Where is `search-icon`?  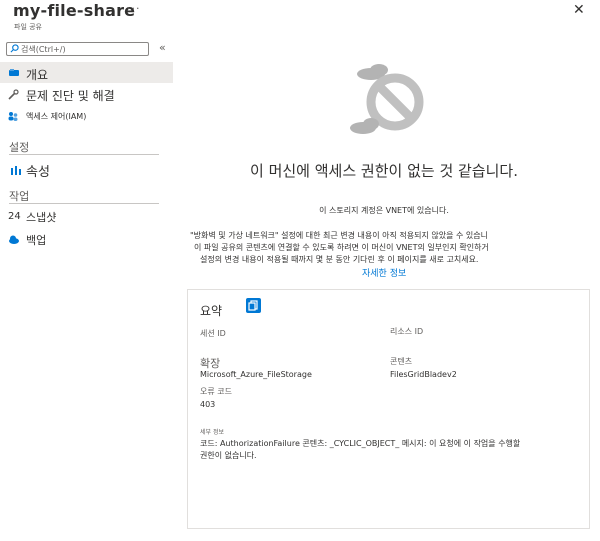 search-icon is located at coordinates (14, 48).